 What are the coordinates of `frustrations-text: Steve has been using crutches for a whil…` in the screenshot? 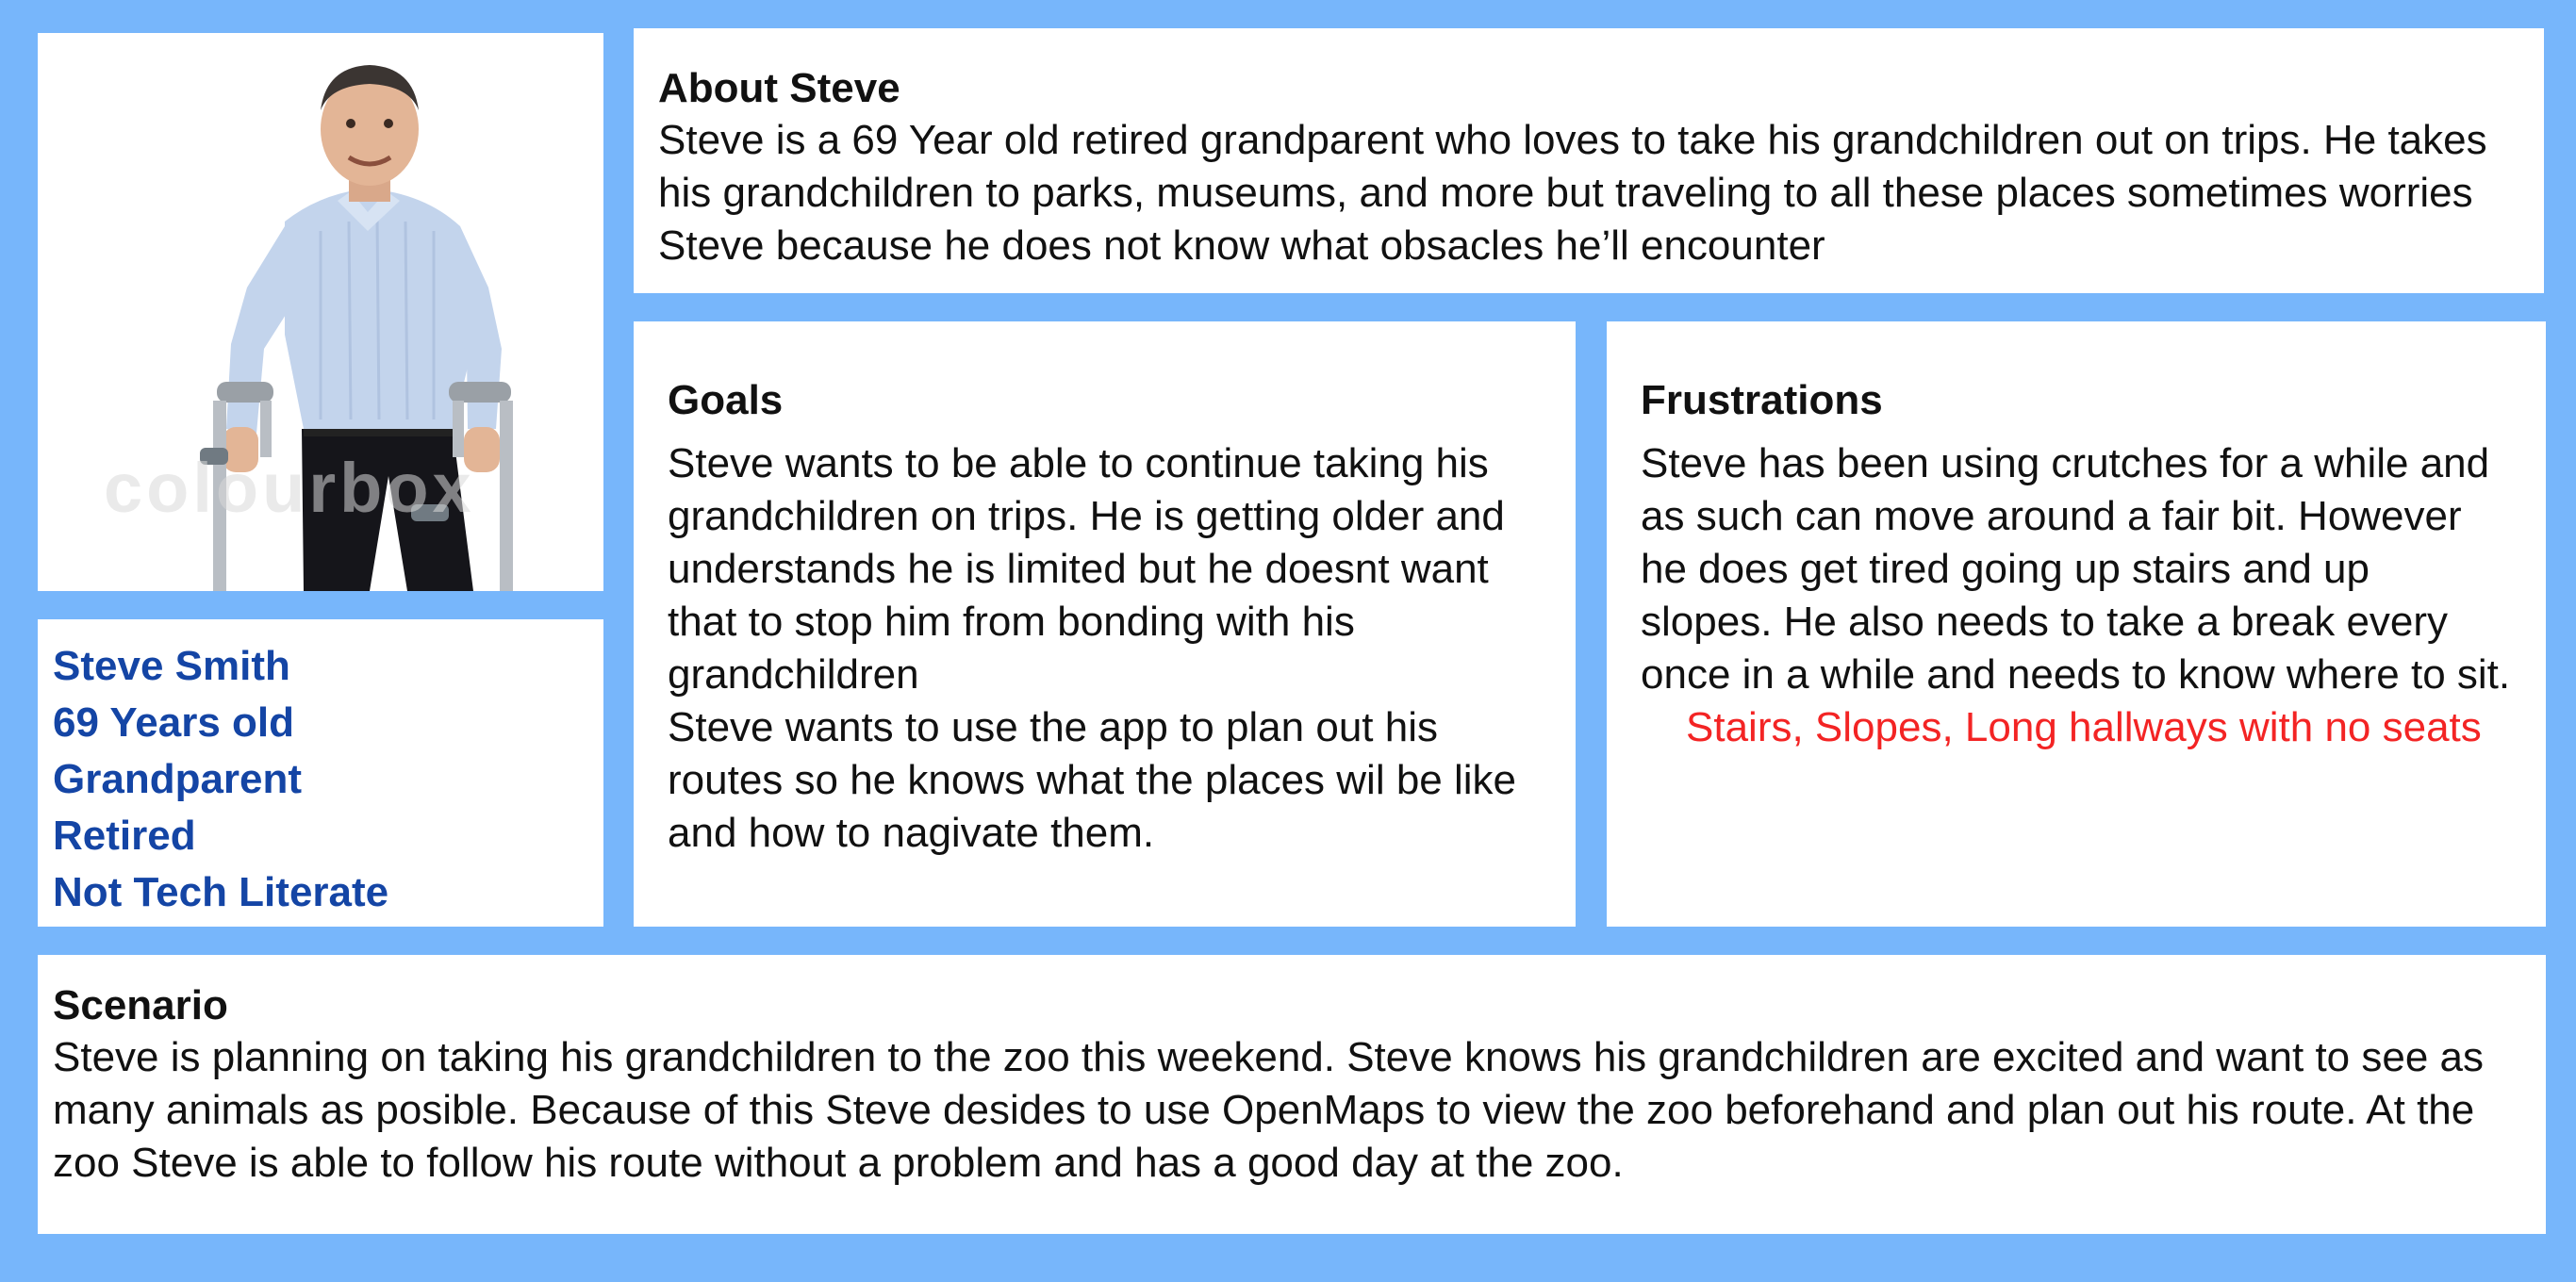 It's located at (2076, 569).